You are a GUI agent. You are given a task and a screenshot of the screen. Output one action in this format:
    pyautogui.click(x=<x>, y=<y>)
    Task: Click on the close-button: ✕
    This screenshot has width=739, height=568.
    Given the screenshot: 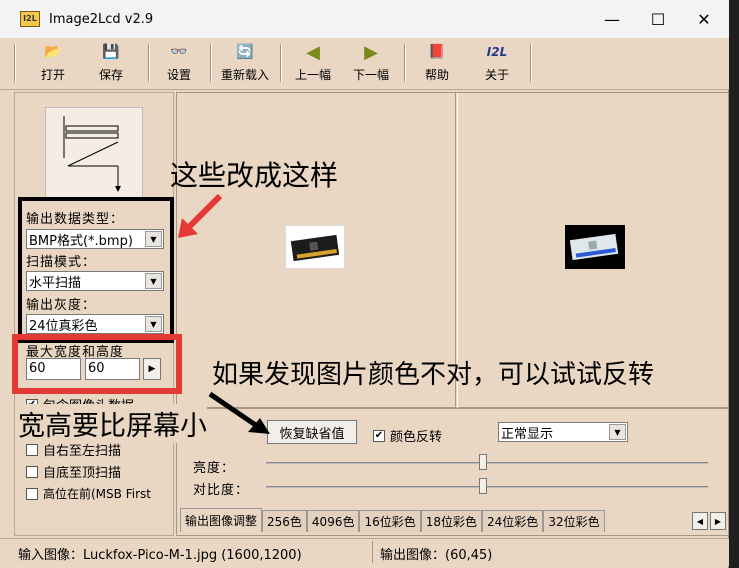 What is the action you would take?
    pyautogui.click(x=704, y=19)
    